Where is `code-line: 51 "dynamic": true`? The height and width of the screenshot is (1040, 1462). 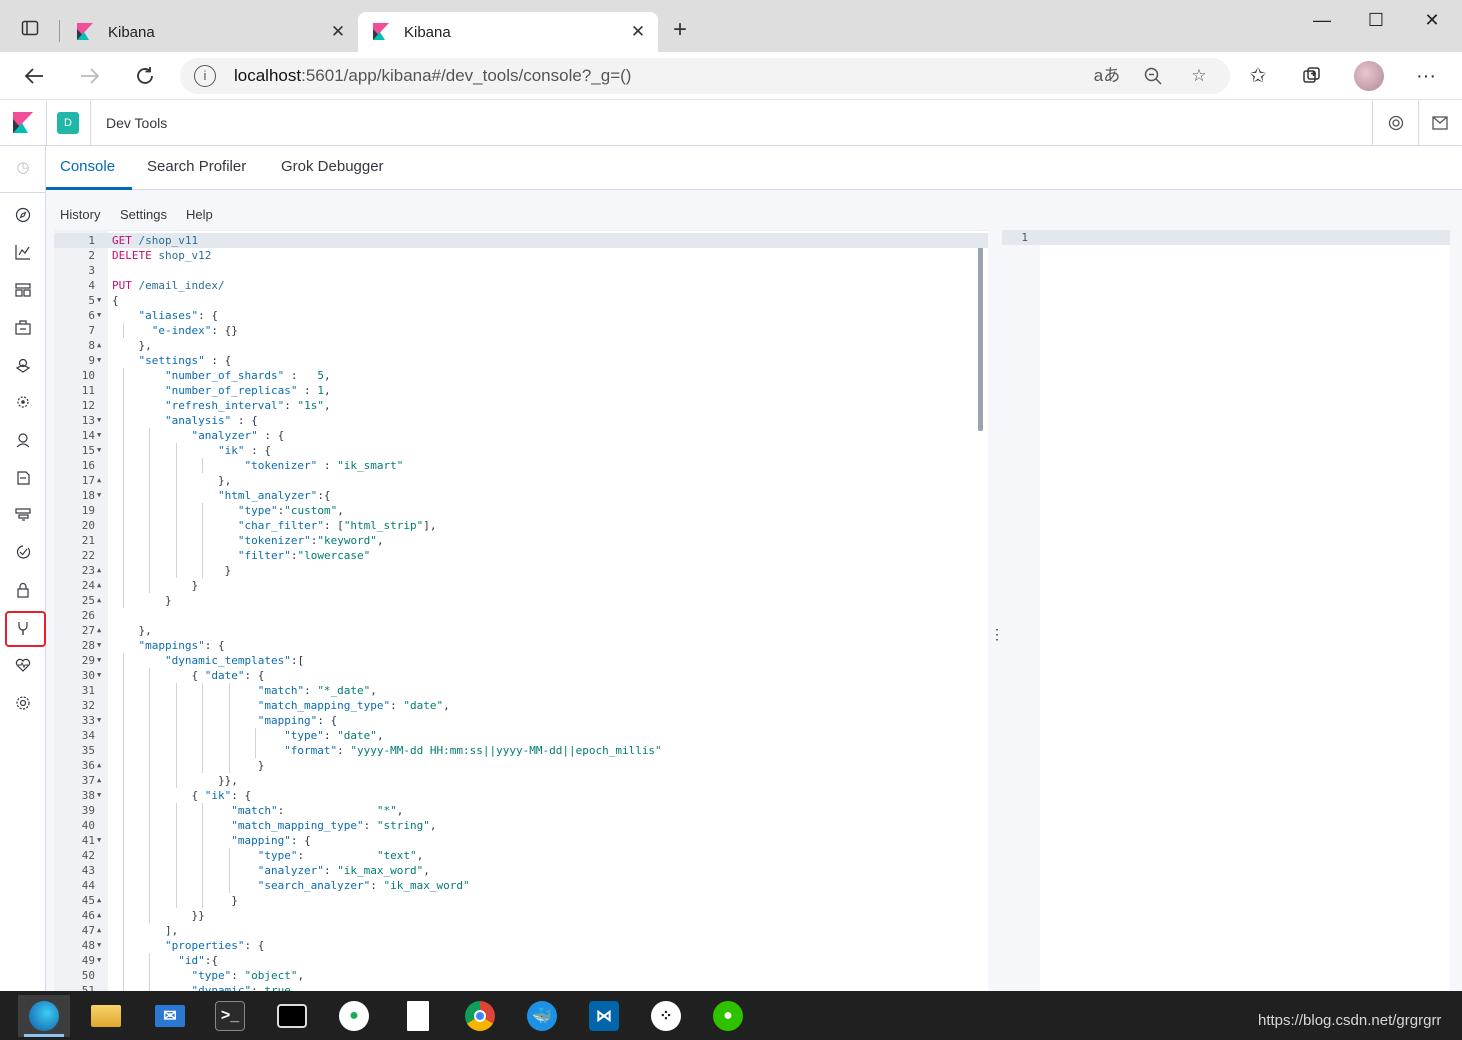
code-line: 51 "dynamic": true is located at coordinates (521, 987).